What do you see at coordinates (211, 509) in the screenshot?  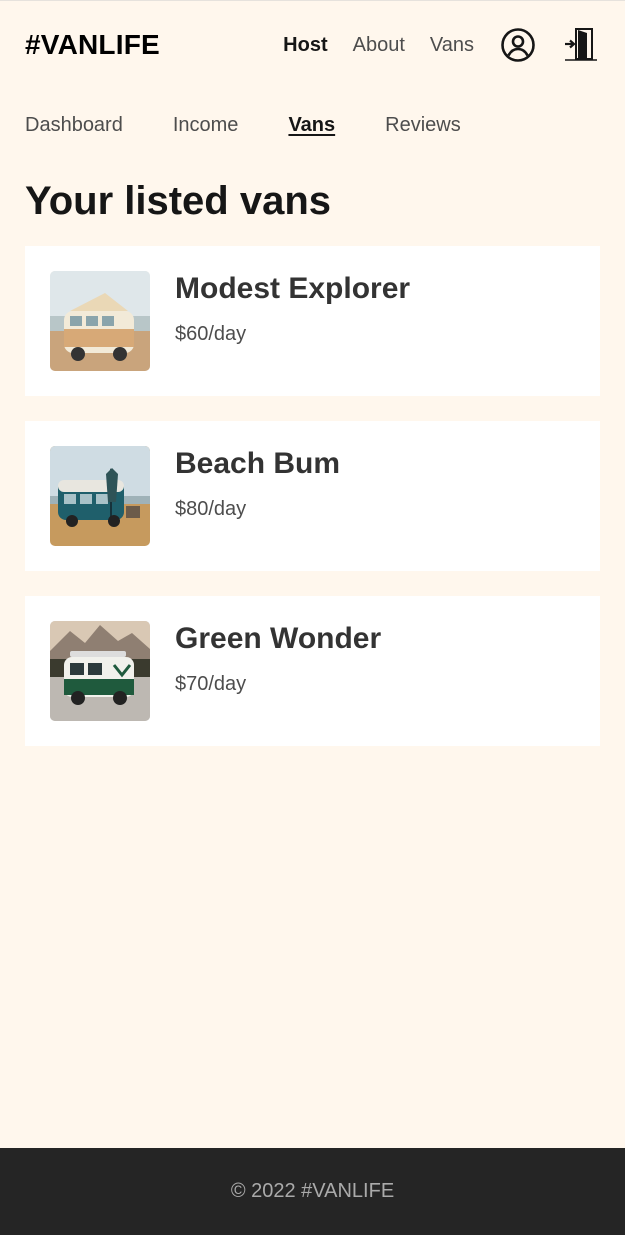 I see `van-price: $80/day` at bounding box center [211, 509].